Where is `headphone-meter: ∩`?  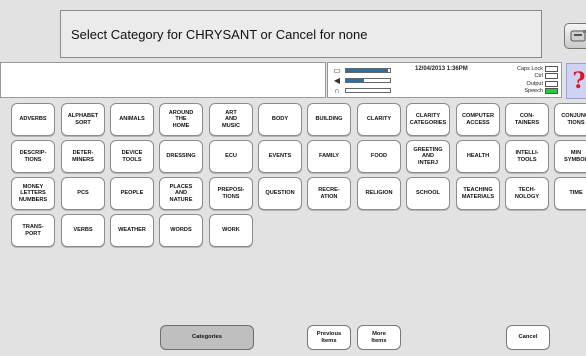 headphone-meter: ∩ is located at coordinates (361, 90).